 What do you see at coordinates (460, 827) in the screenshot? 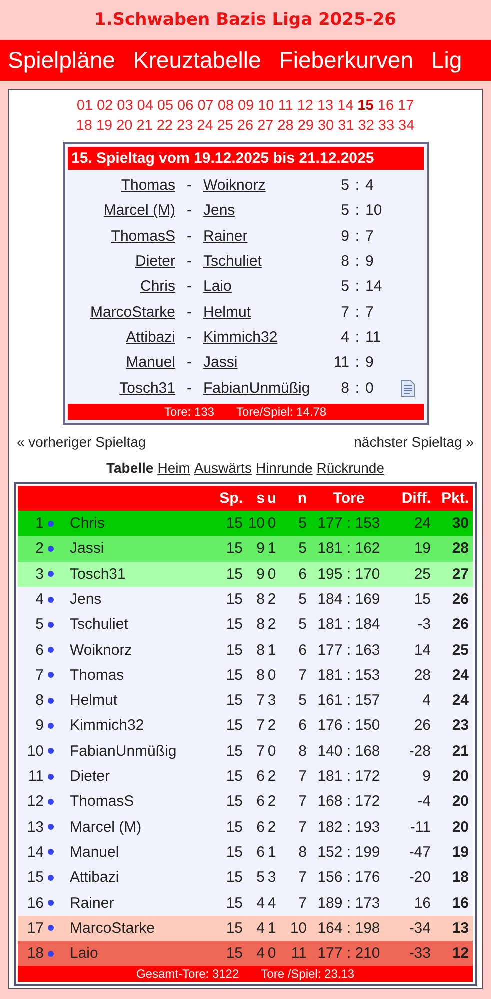
I see `table-cell-text: 20` at bounding box center [460, 827].